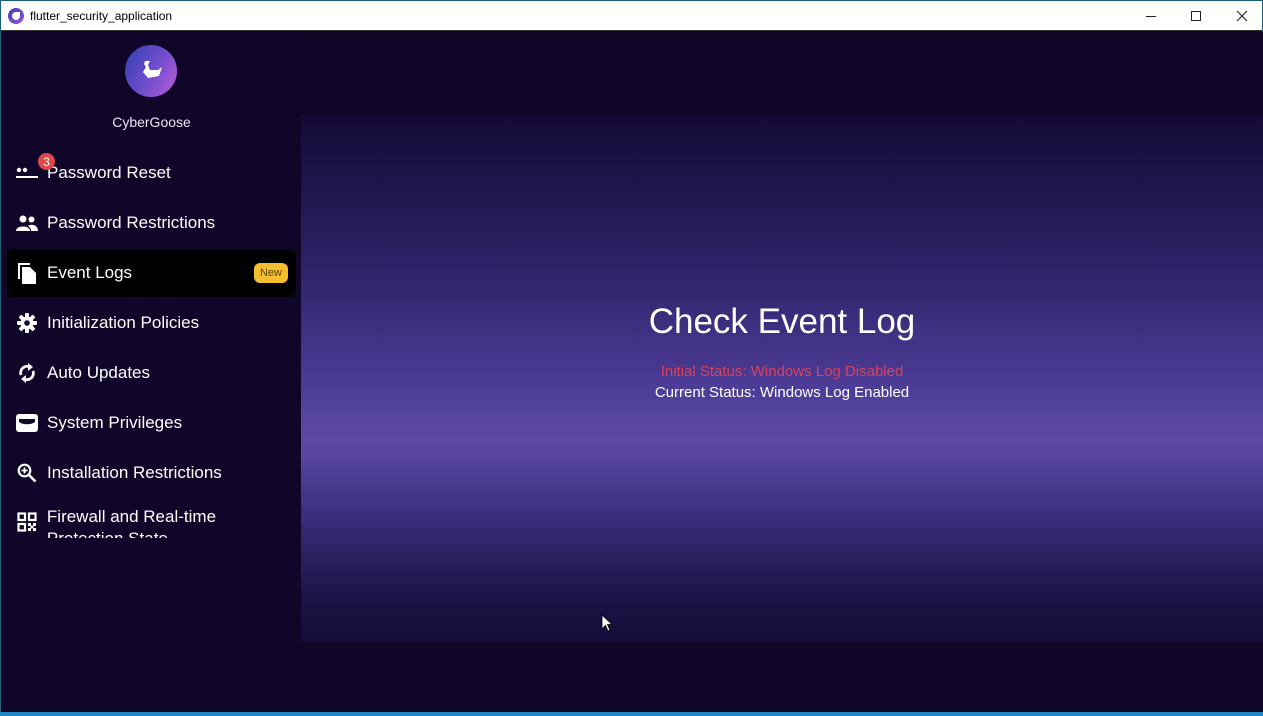  Describe the element at coordinates (101, 15) in the screenshot. I see `window-title: flutter_security_application` at that location.